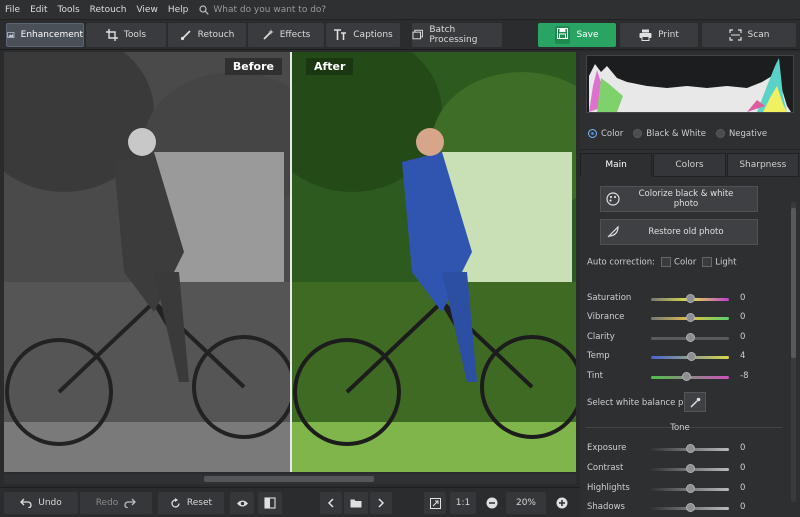 Image resolution: width=800 pixels, height=517 pixels. Describe the element at coordinates (51, 35) in the screenshot. I see `enhancement-label: Enhancement` at that location.